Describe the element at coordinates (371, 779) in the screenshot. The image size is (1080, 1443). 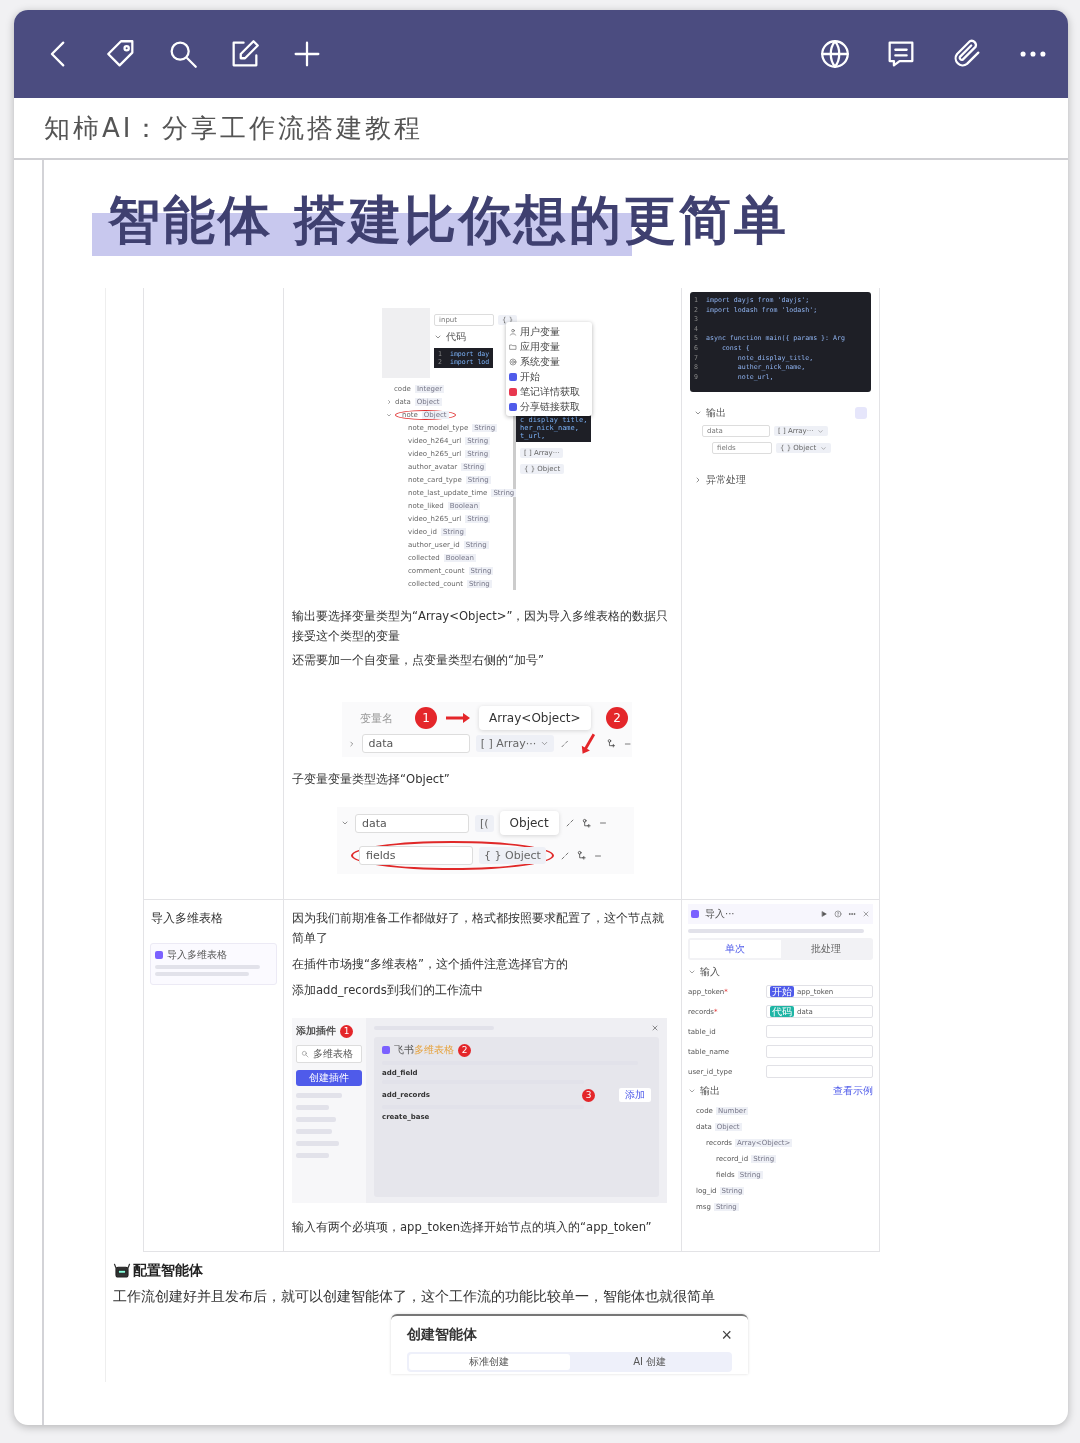
I see `paragraph: 子变量变量类型选择“Object”` at that location.